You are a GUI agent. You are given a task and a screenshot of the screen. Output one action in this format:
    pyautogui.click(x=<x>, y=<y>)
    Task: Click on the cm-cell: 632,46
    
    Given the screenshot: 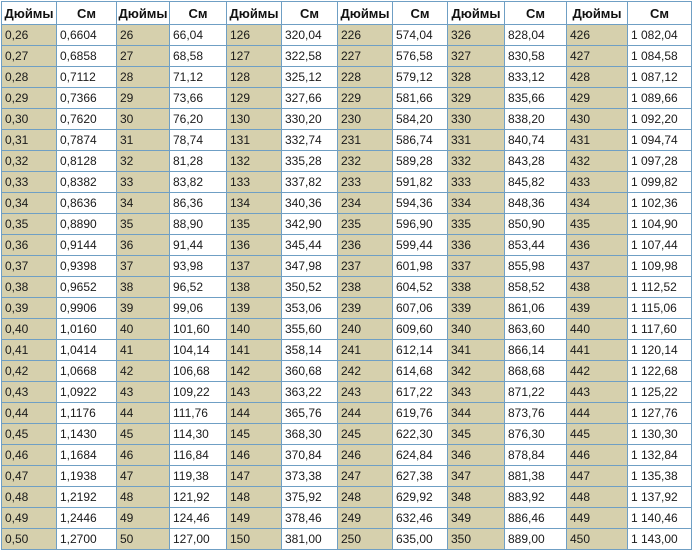 What is the action you would take?
    pyautogui.click(x=420, y=518)
    